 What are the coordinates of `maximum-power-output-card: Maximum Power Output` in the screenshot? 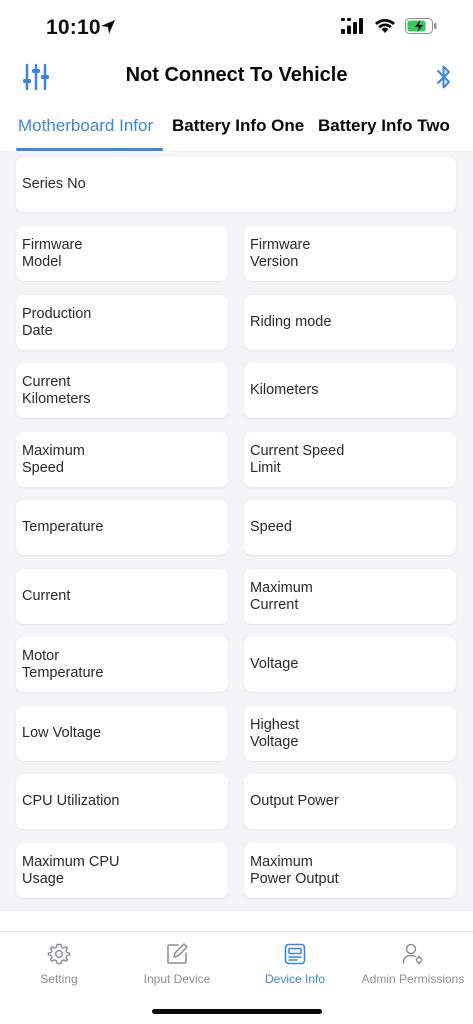 It's located at (350, 870).